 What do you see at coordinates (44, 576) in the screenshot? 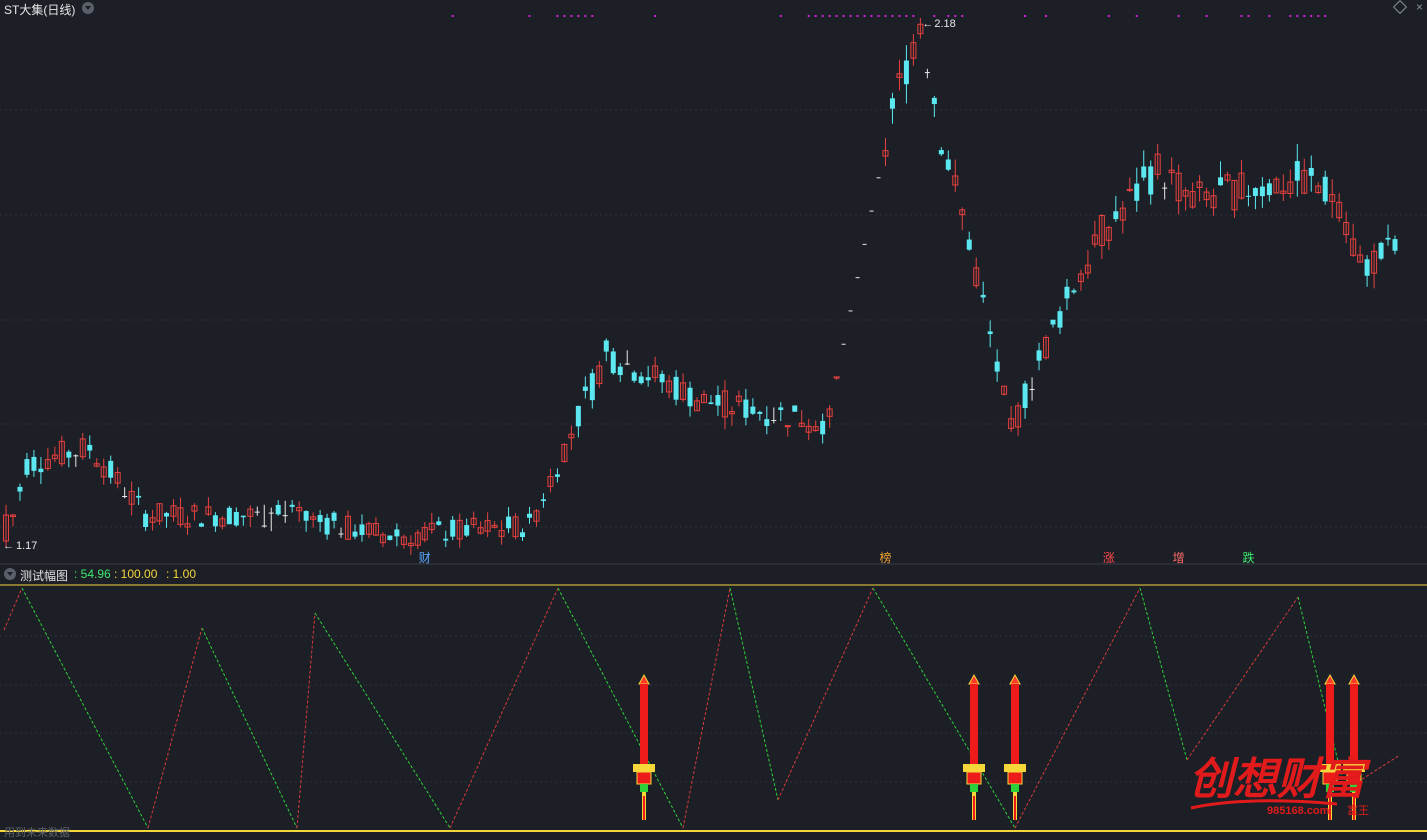
I see `indicator-name: 测试幅图` at bounding box center [44, 576].